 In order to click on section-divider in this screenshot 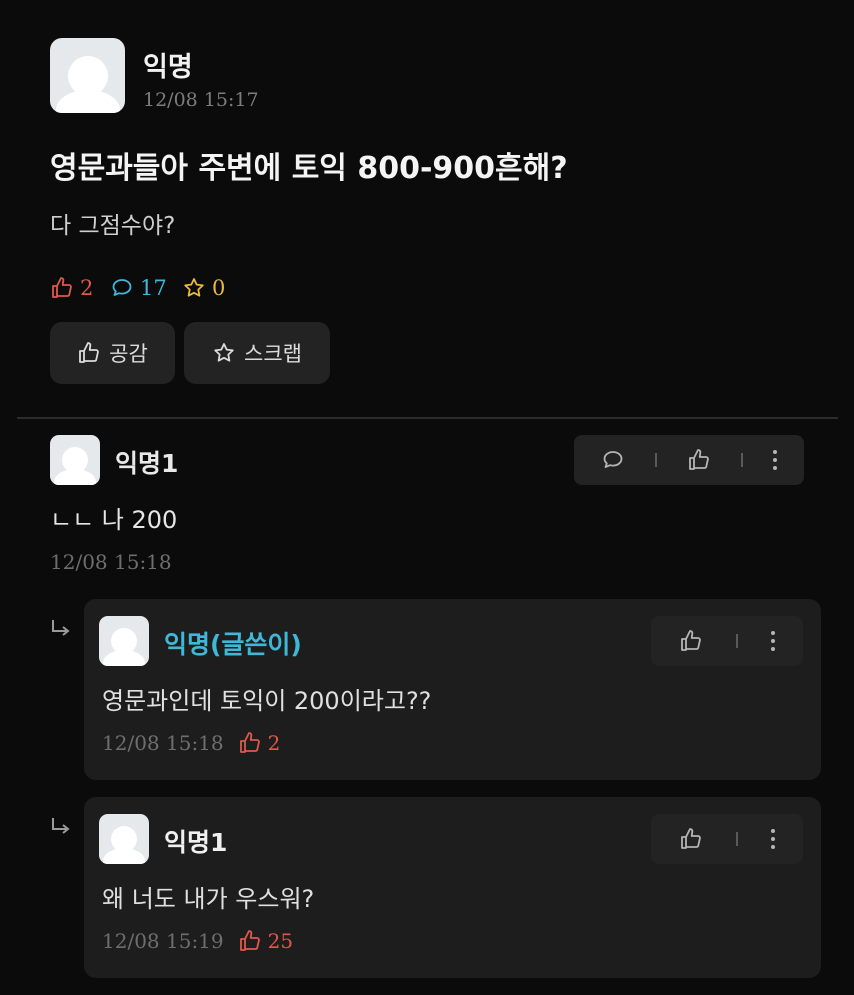, I will do `click(427, 418)`.